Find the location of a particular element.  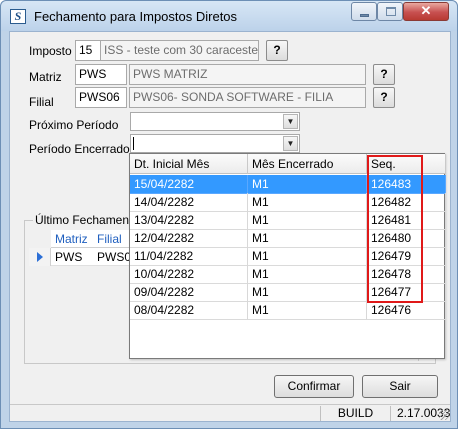

dropdown-cell-date: 15/04/2282 is located at coordinates (189, 184).